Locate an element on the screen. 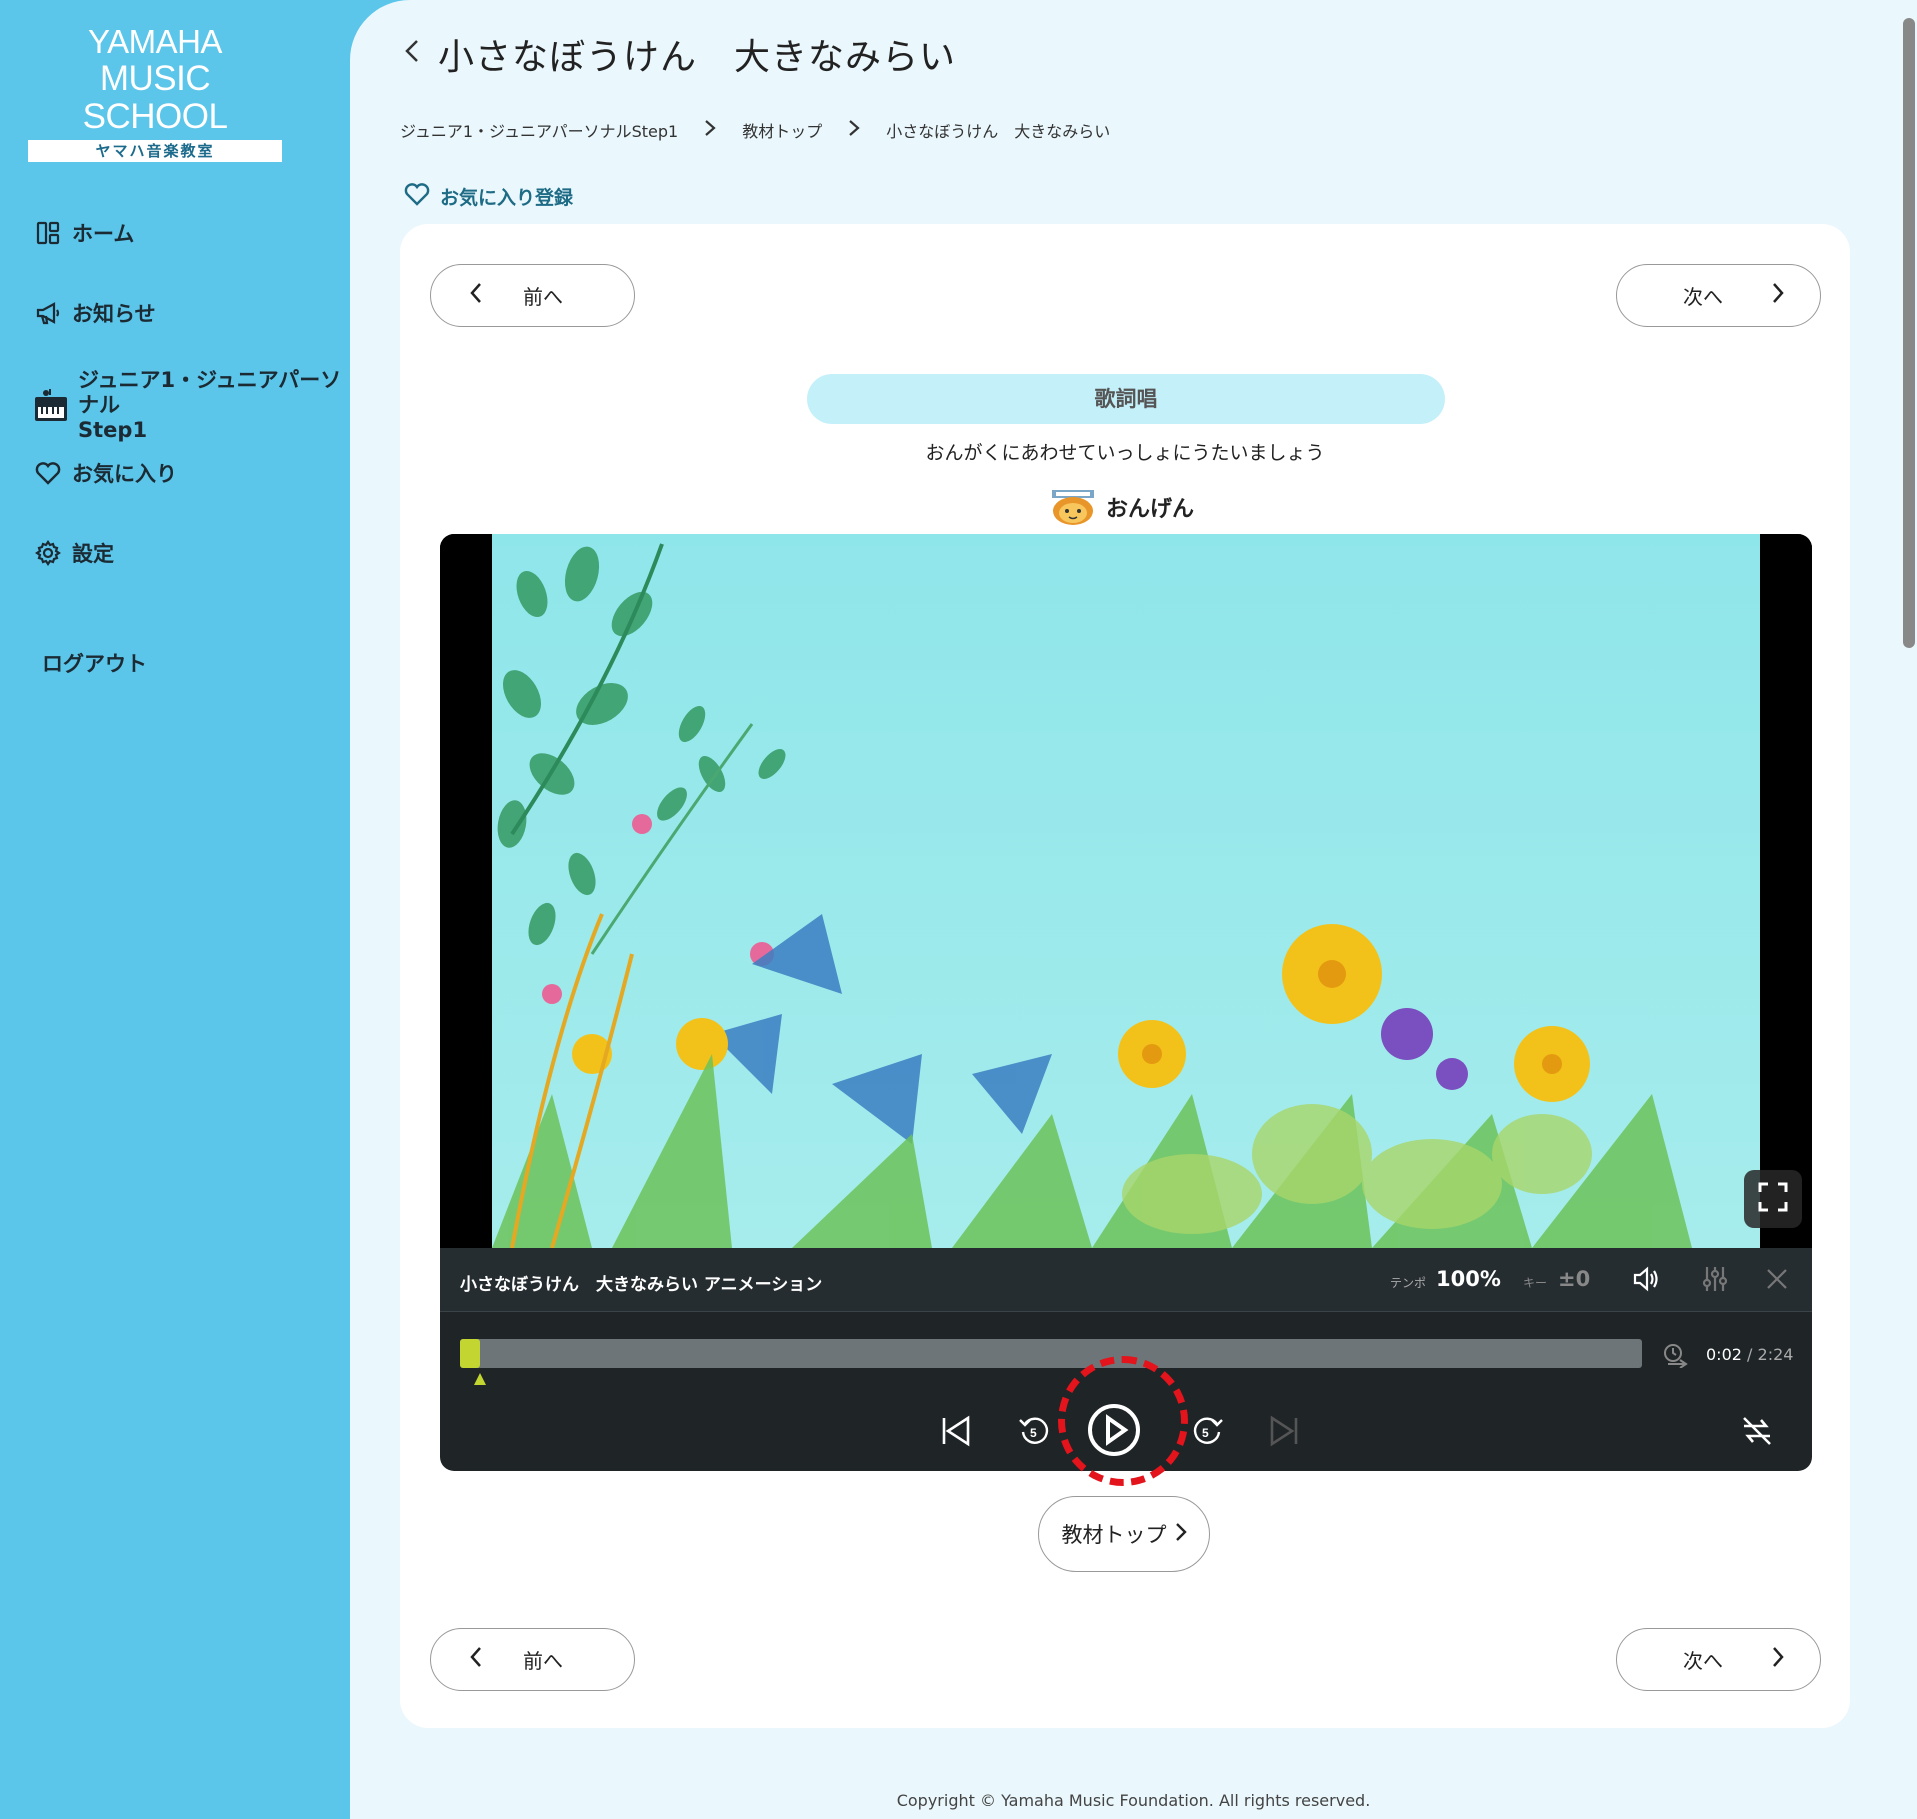 This screenshot has height=1819, width=1917. kyozai-top-label: 教材トップ is located at coordinates (1114, 1535).